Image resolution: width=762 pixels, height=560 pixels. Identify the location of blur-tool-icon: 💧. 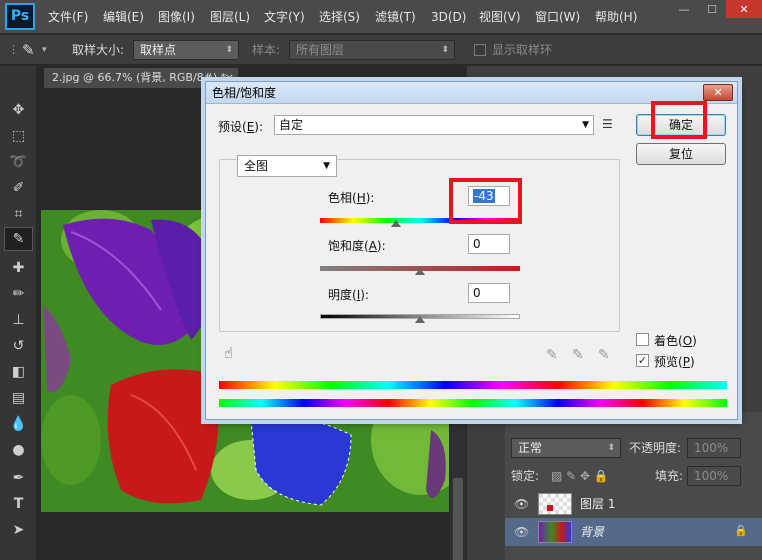
(18, 424).